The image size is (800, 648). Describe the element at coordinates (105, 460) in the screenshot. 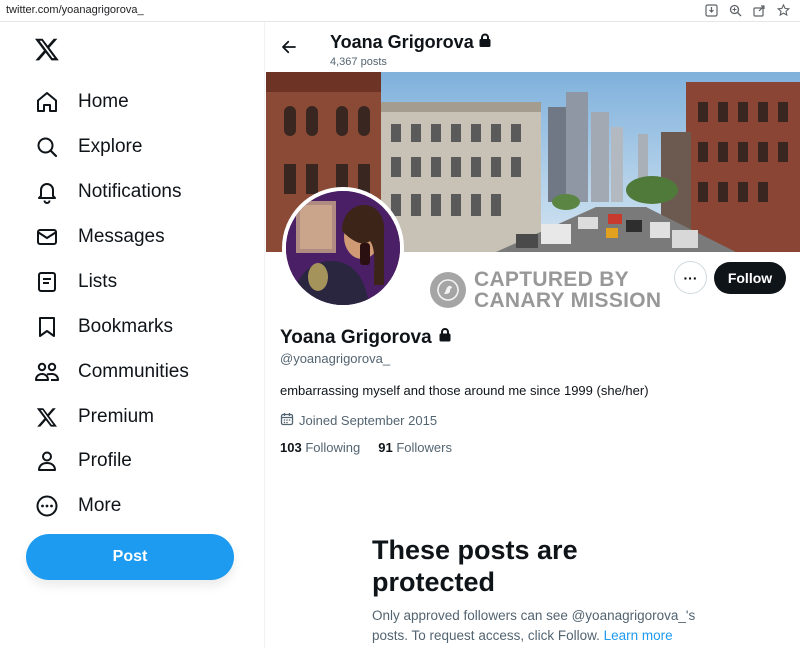

I see `nav-label-profile: Profile` at that location.